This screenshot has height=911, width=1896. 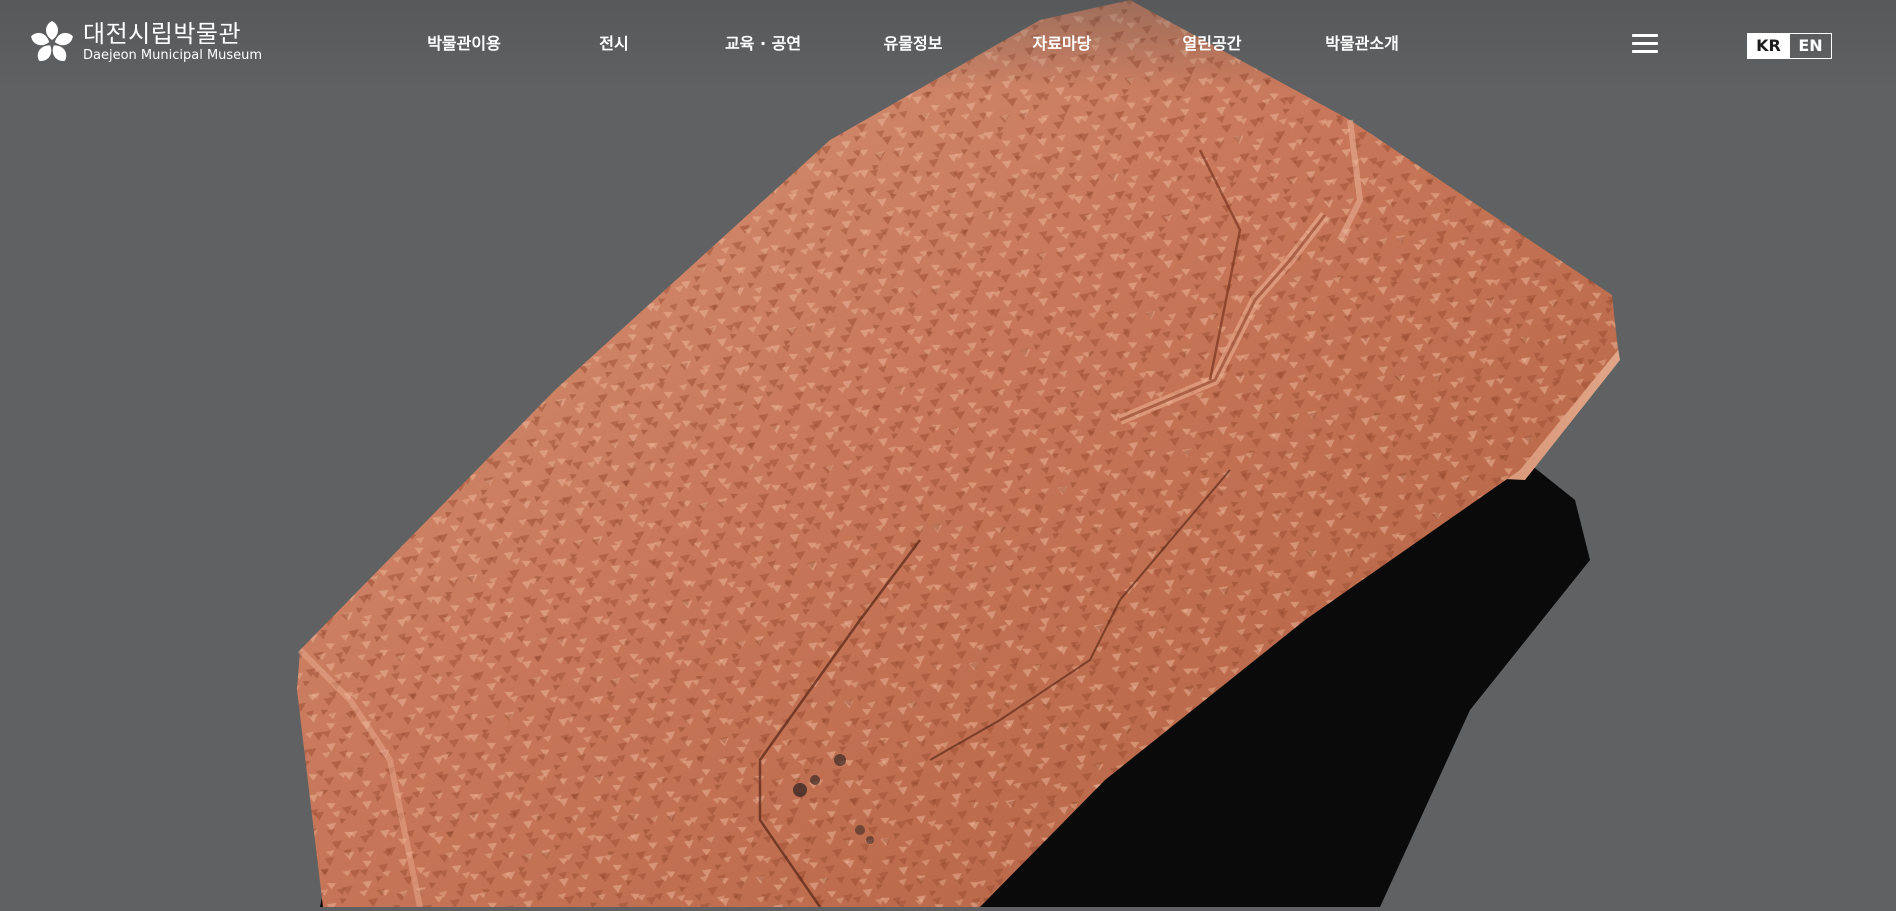 What do you see at coordinates (1645, 44) in the screenshot?
I see `hamburger-menu-icon` at bounding box center [1645, 44].